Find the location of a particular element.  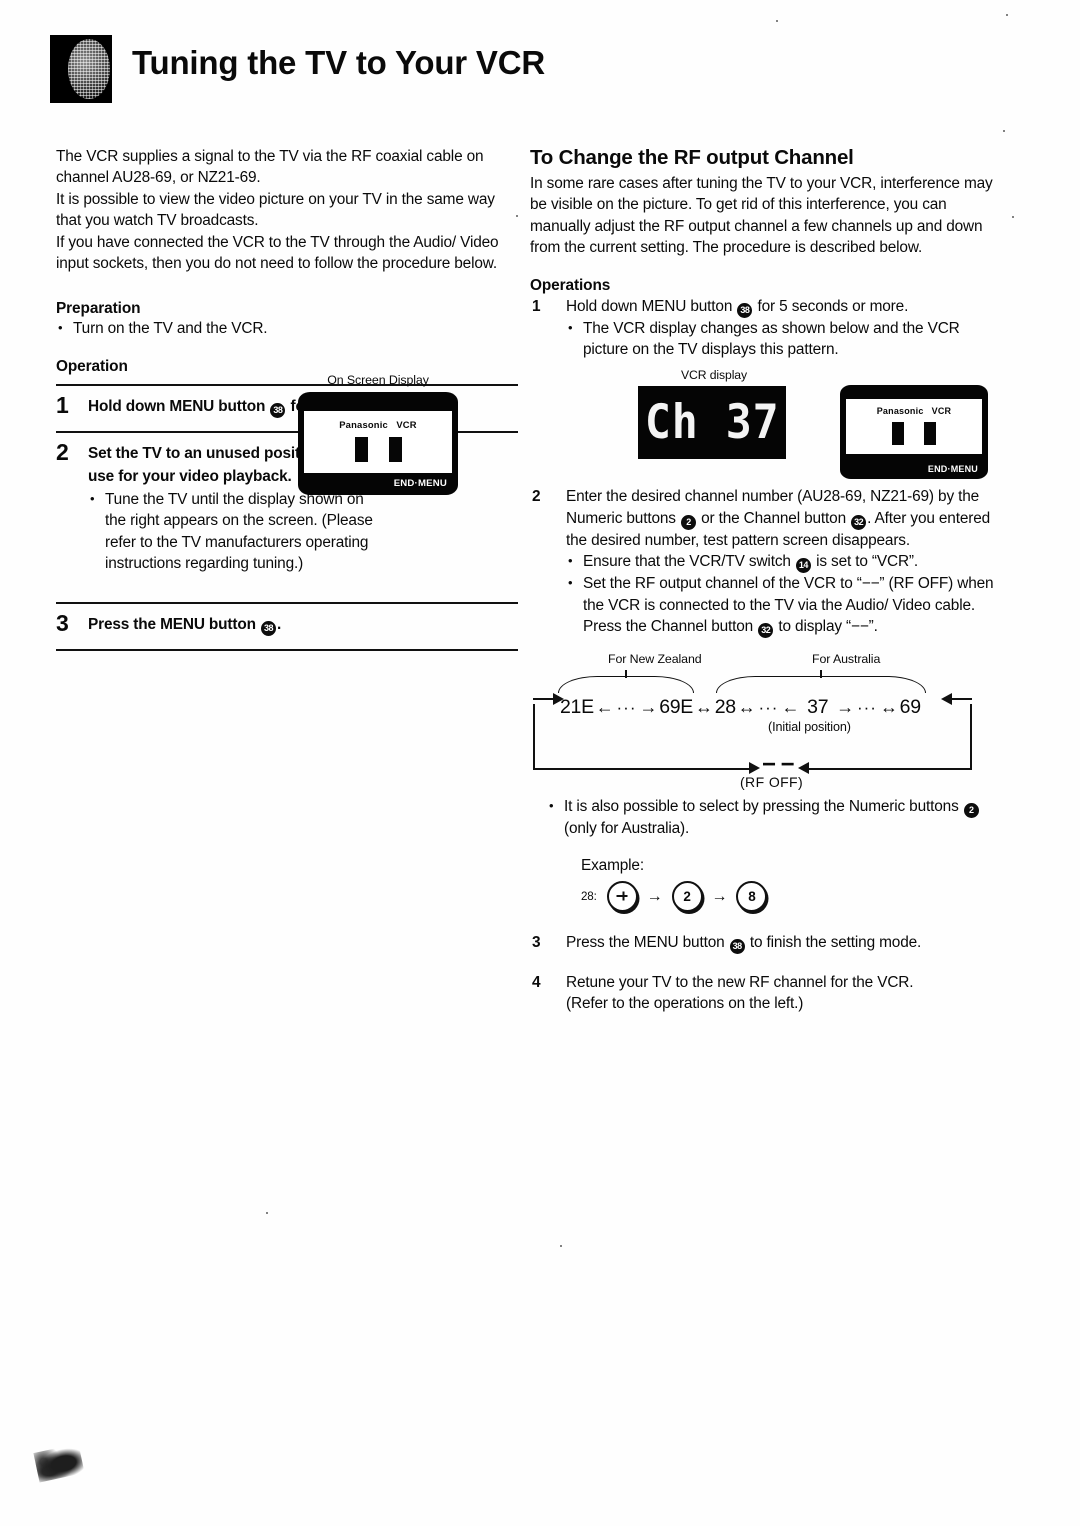

button-ref-14-icon: 14 is located at coordinates (803, 566).